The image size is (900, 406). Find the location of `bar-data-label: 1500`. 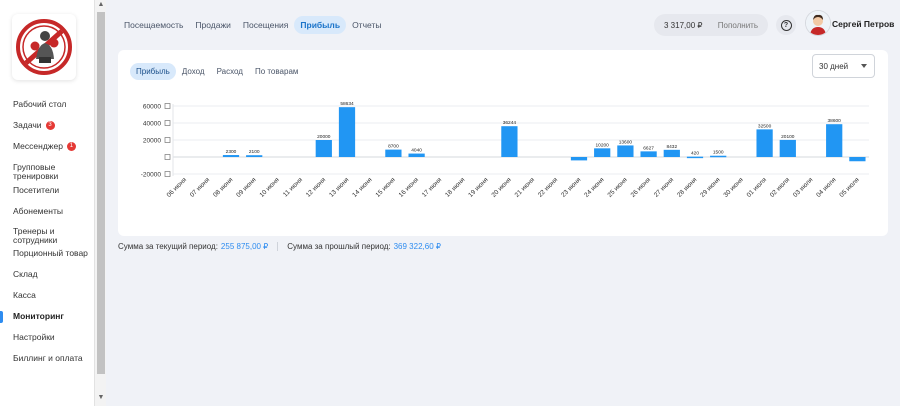

bar-data-label: 1500 is located at coordinates (718, 153).